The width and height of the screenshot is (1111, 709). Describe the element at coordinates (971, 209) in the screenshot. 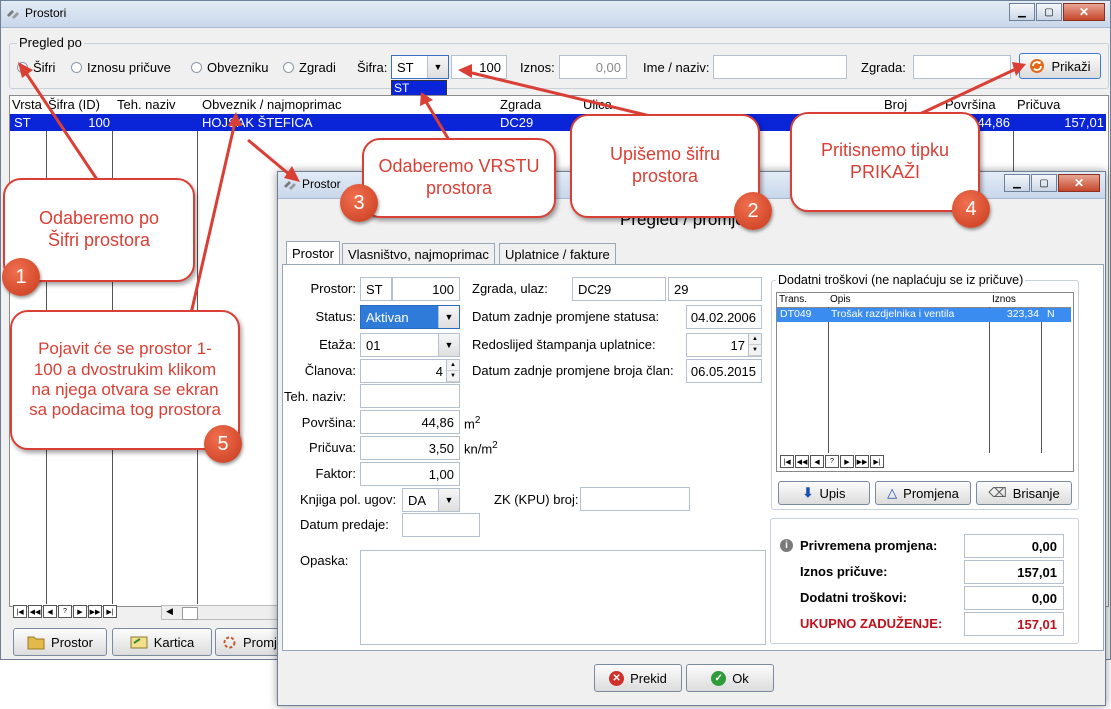

I see `badge-4: 4` at that location.